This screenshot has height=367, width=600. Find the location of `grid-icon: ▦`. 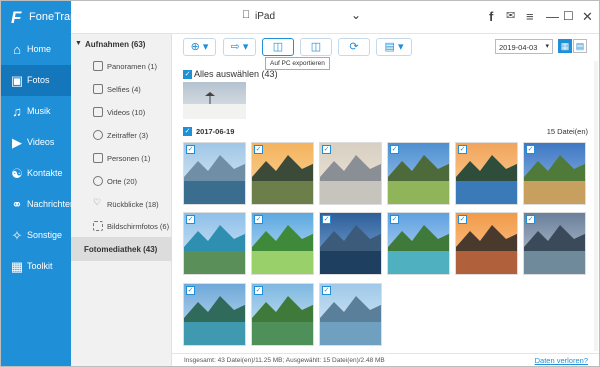

grid-icon: ▦ is located at coordinates (565, 46).